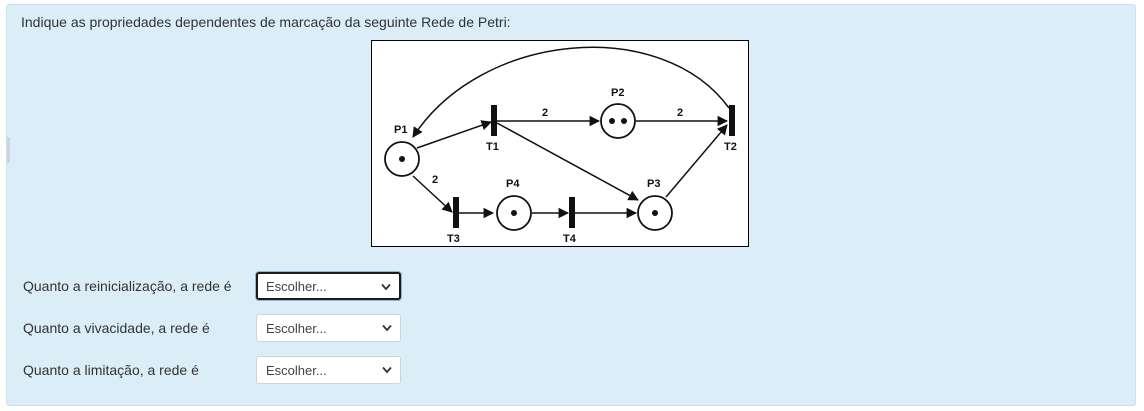 The height and width of the screenshot is (411, 1144). Describe the element at coordinates (456, 212) in the screenshot. I see `transition-t3` at that location.